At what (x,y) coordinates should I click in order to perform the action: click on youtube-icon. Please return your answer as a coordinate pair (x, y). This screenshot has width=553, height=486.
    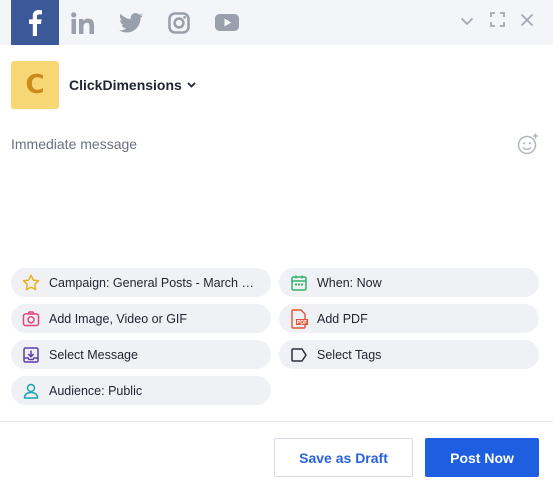
    Looking at the image, I should click on (227, 22).